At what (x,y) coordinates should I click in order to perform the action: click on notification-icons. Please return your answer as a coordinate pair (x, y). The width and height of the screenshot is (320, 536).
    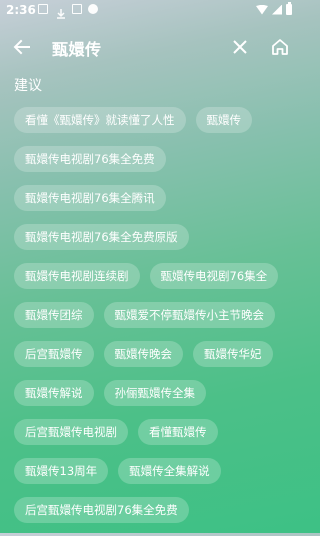
    Looking at the image, I should click on (68, 11).